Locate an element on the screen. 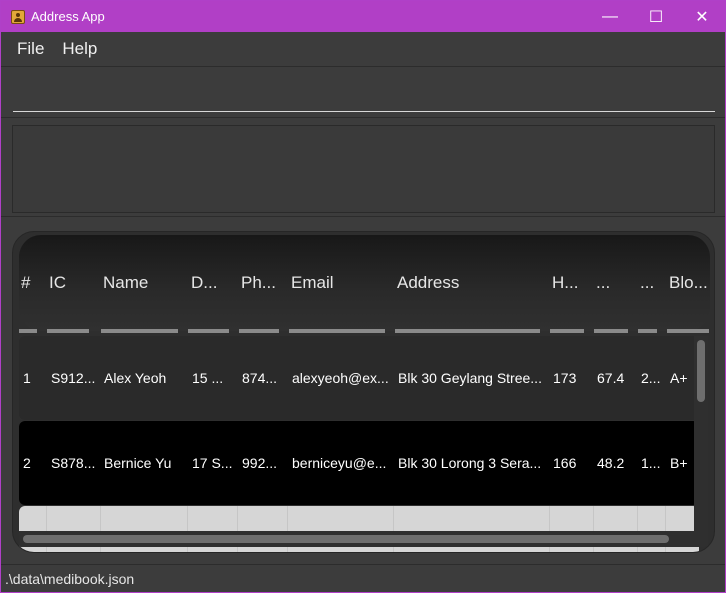 The height and width of the screenshot is (593, 726). title-bar: Address App — ☐ ✕ is located at coordinates (363, 16).